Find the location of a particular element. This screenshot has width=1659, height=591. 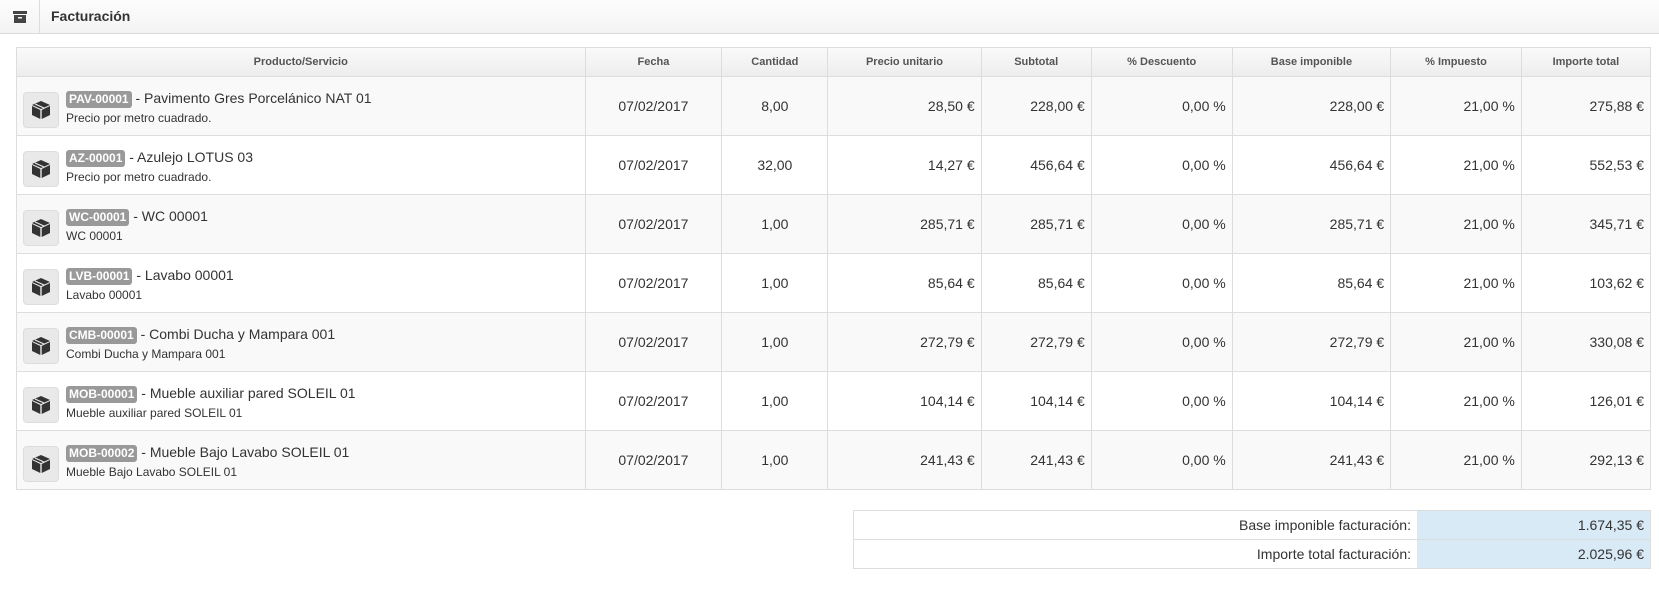

subtotal-cell: 241,43 € is located at coordinates (1036, 459).